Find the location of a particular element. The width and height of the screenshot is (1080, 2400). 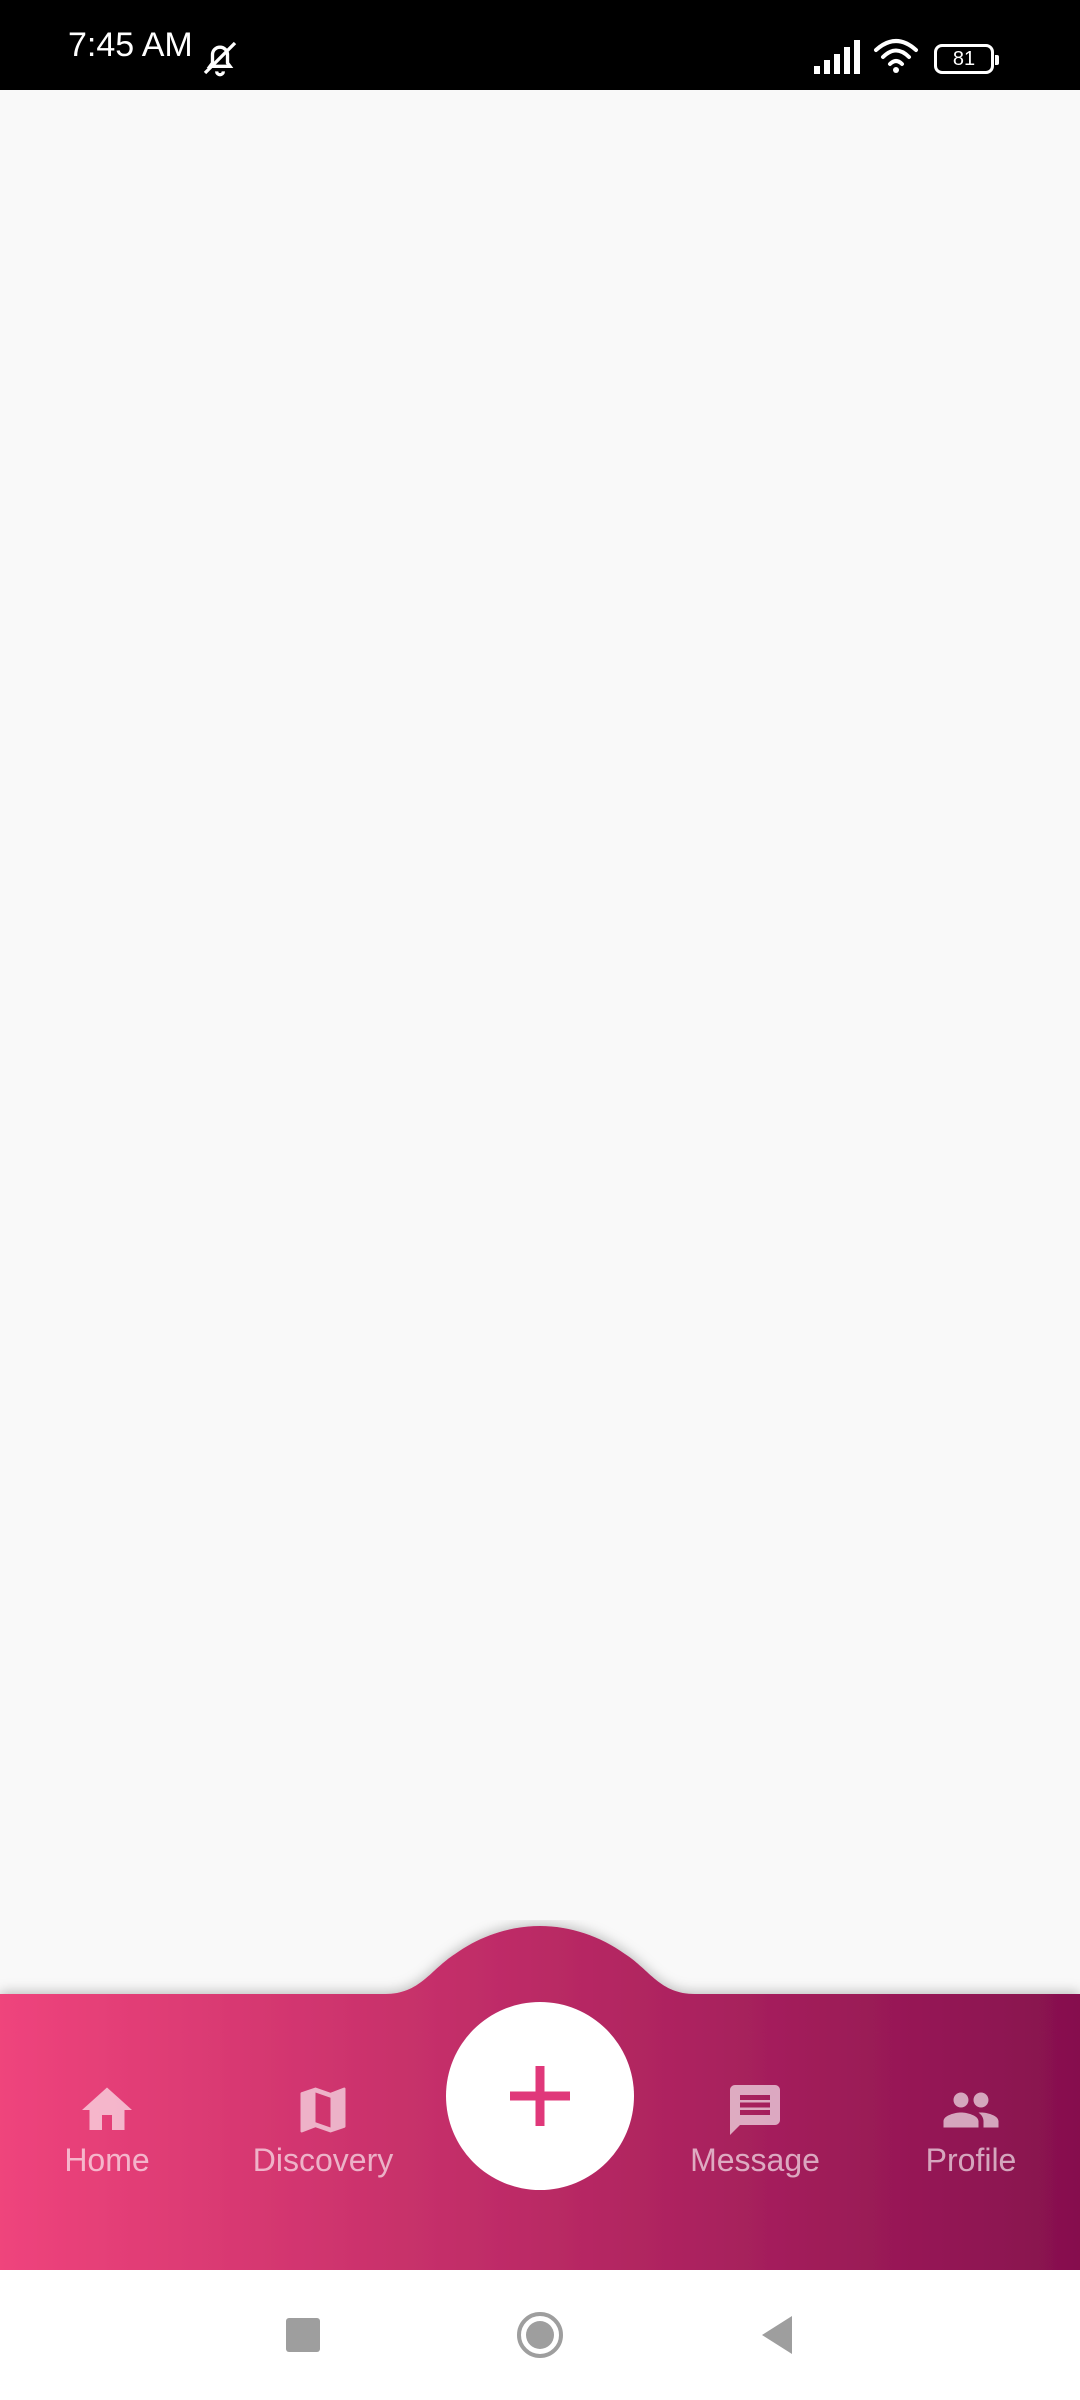

nav-label-discovery: Discovery is located at coordinates (323, 2160).